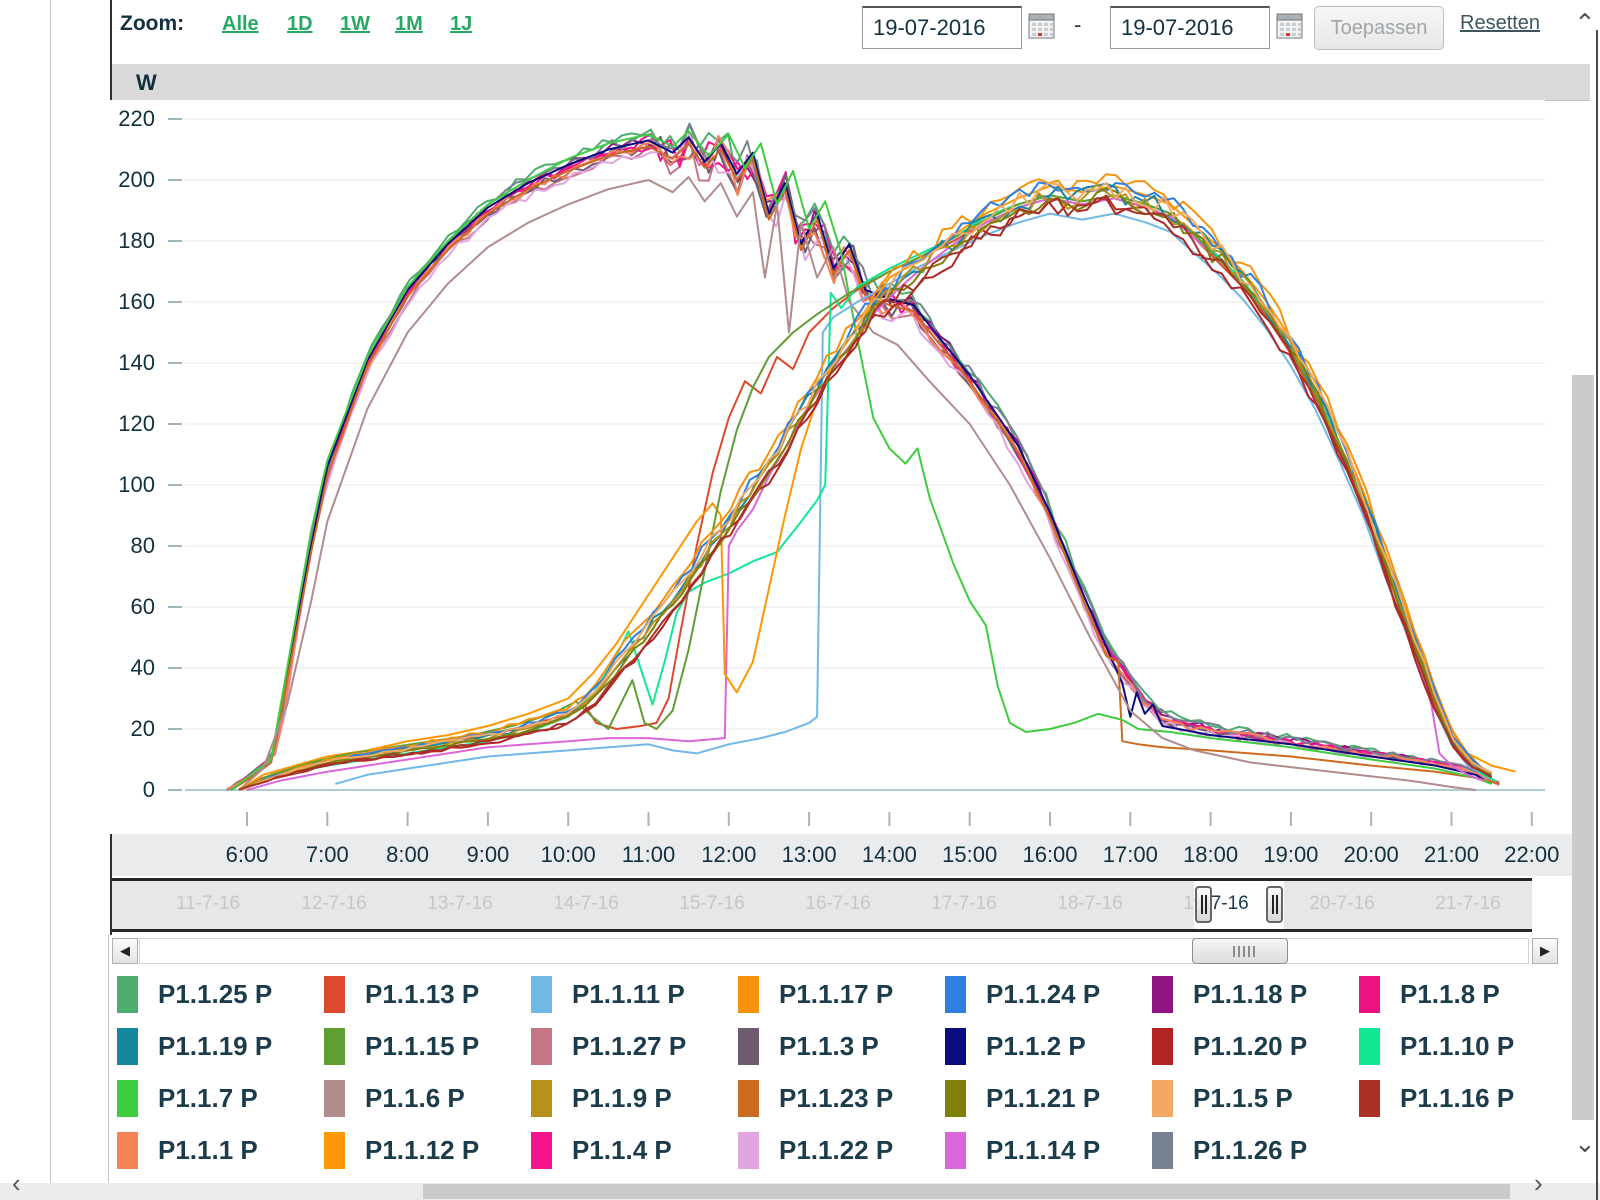 The height and width of the screenshot is (1200, 1600). What do you see at coordinates (628, 993) in the screenshot?
I see `legend-label: P1.1.11 P` at bounding box center [628, 993].